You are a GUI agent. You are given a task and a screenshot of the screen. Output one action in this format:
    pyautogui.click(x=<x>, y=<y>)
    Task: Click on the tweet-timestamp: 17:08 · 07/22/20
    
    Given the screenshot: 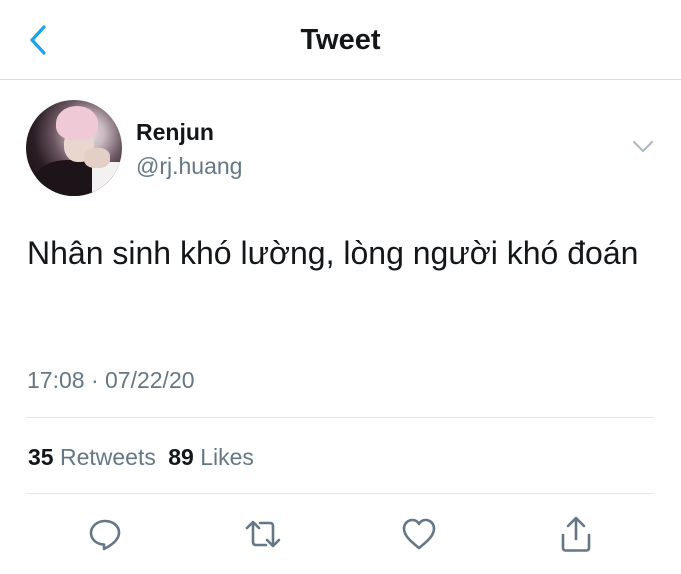 What is the action you would take?
    pyautogui.click(x=111, y=380)
    